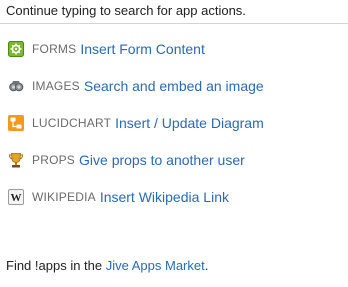  I want to click on app-row-images: IMAGES Search and embed an image, so click(176, 86).